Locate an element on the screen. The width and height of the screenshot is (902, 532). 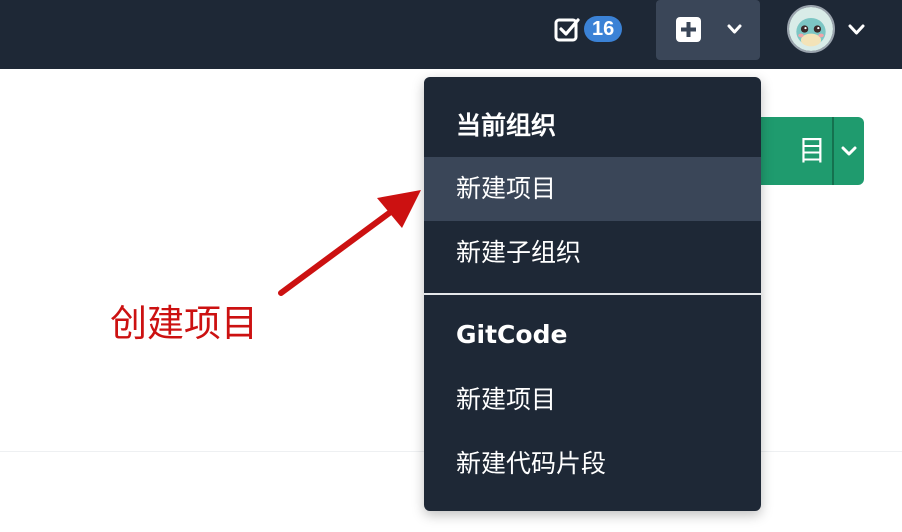
menu-item-gitcode-new-project: 新建项目 is located at coordinates (592, 400).